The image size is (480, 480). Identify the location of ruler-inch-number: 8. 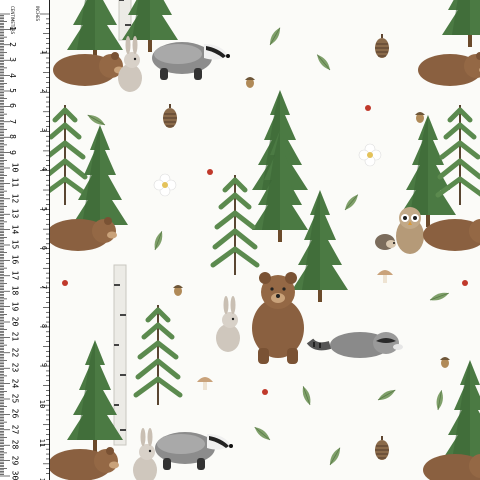
(43, 326).